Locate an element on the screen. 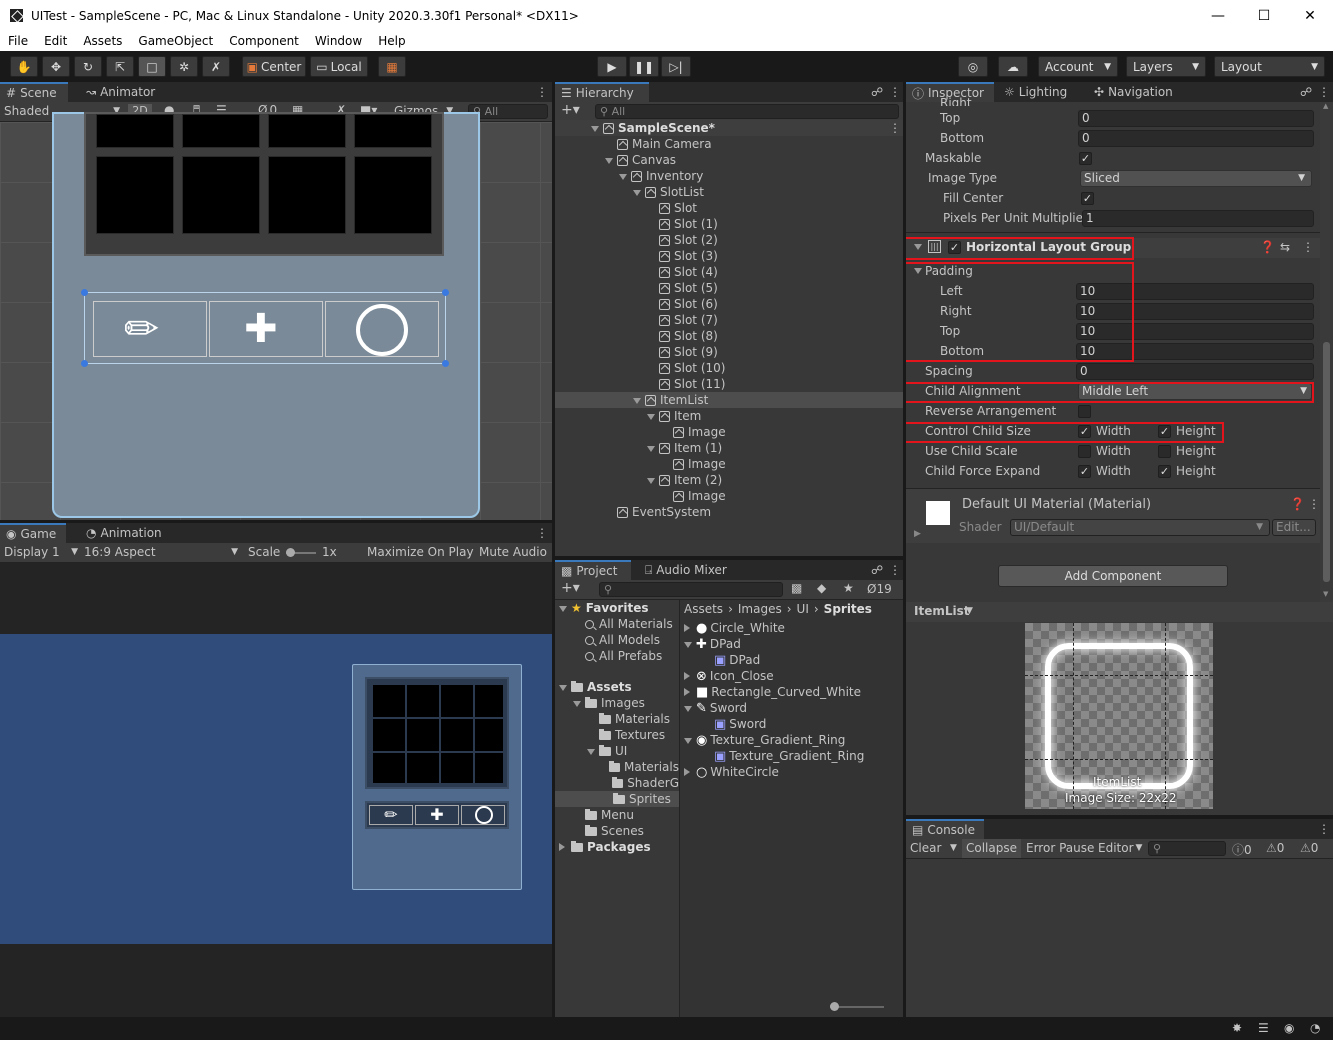 The image size is (1333, 1040). hierarchy-row: Item (2) is located at coordinates (729, 480).